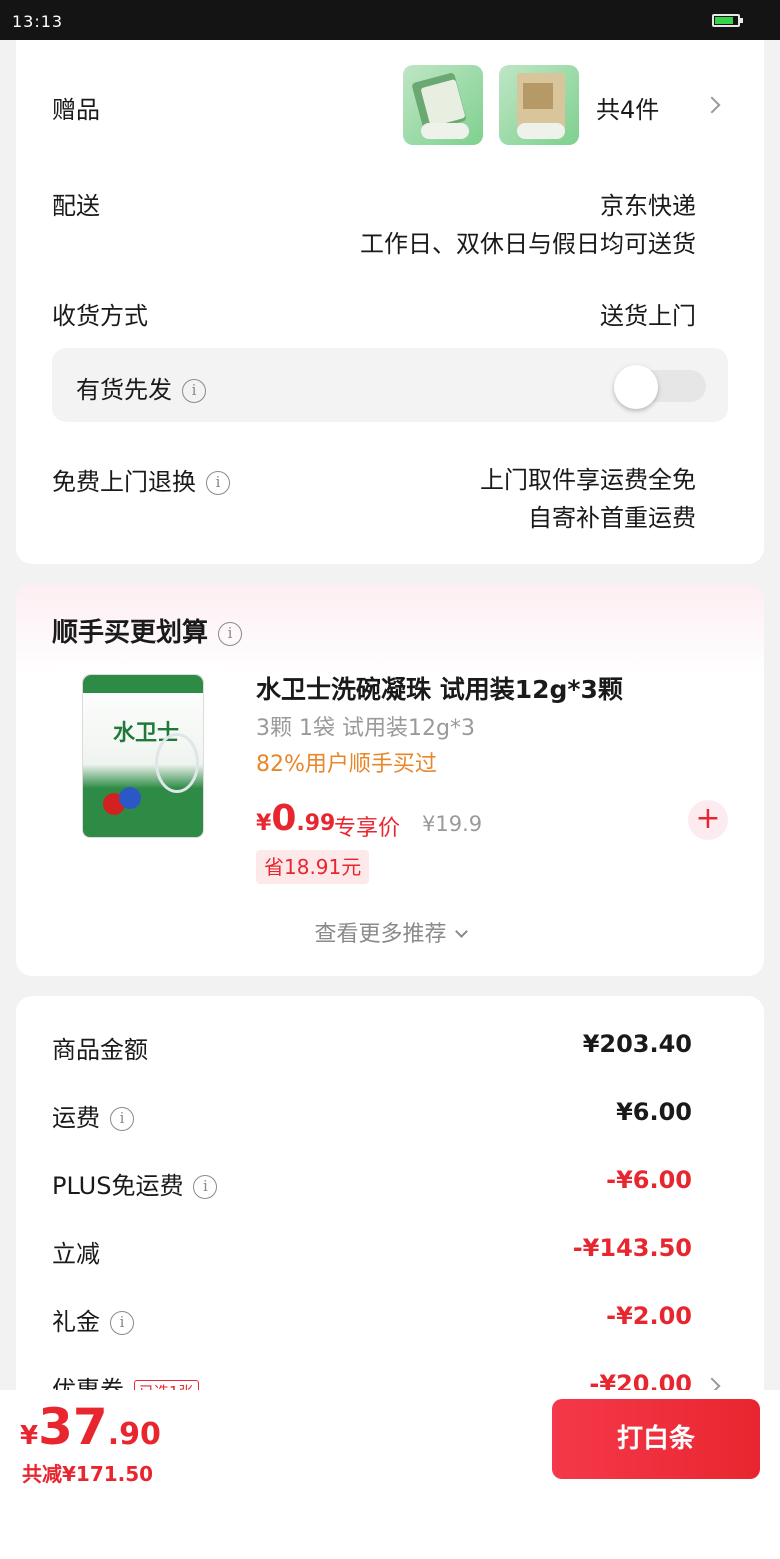 Image resolution: width=780 pixels, height=1559 pixels. Describe the element at coordinates (346, 764) in the screenshot. I see `product-buy-rate: 82%用户顺手买过` at that location.